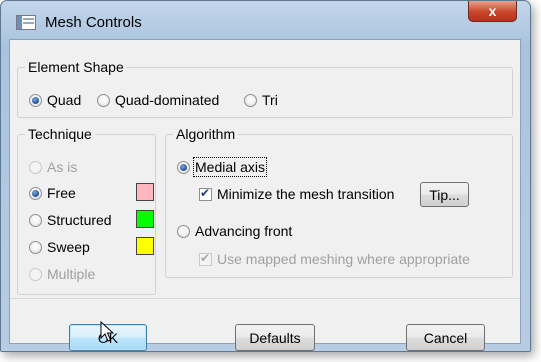  I want to click on technique-option-free: Free, so click(52, 193).